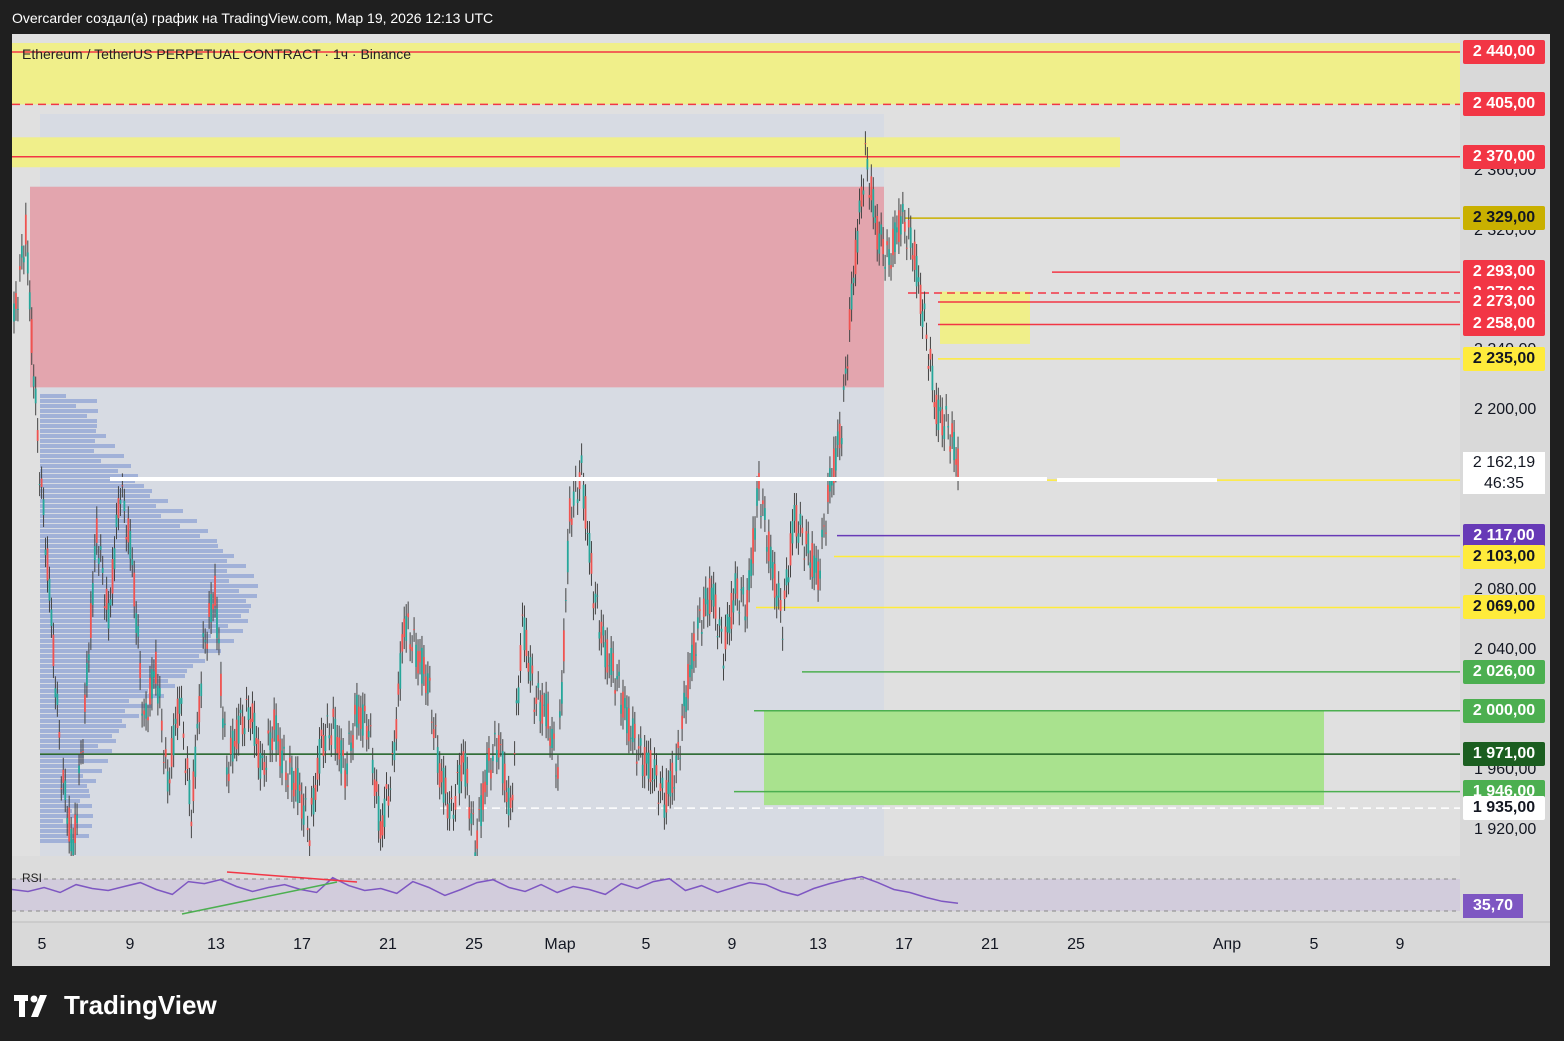 Image resolution: width=1564 pixels, height=1041 pixels. Describe the element at coordinates (1400, 944) in the screenshot. I see `time-axis-tick: 9` at that location.